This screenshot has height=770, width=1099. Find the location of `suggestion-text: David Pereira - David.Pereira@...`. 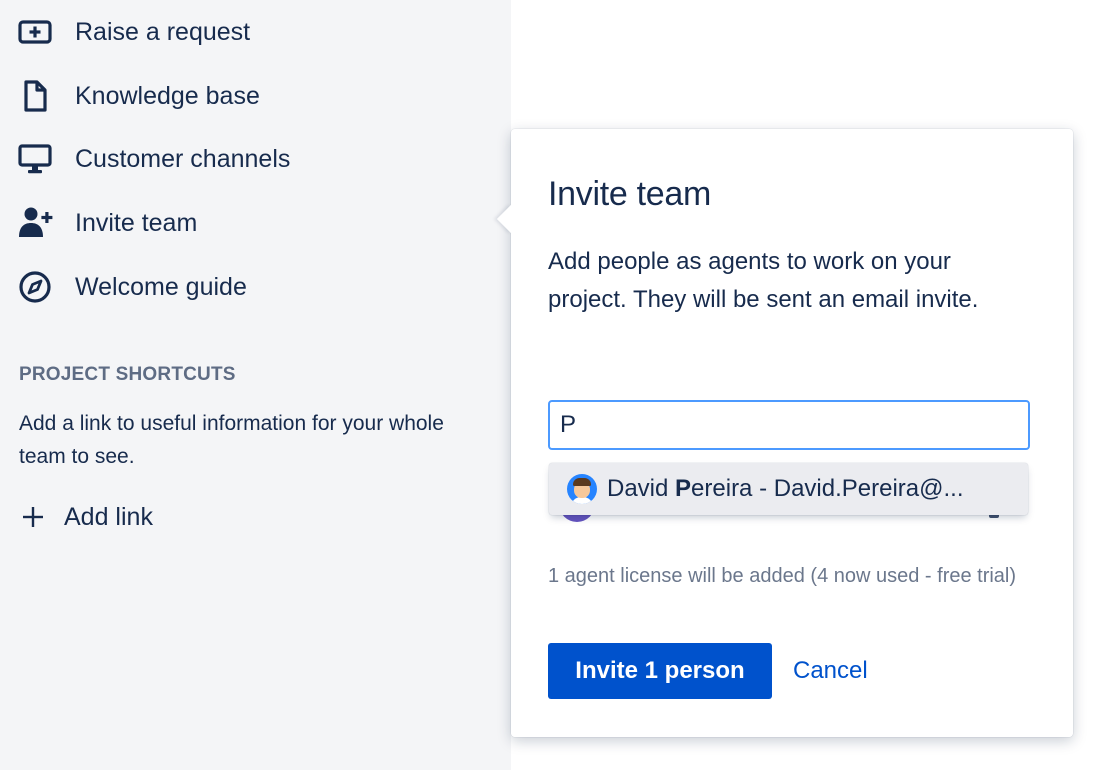

suggestion-text: David Pereira - David.Pereira@... is located at coordinates (785, 488).